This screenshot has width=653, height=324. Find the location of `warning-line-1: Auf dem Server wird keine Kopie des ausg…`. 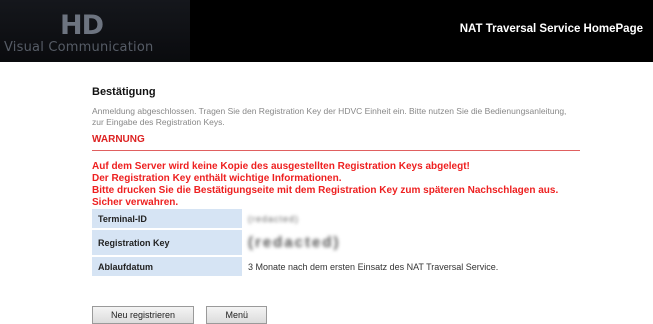

warning-line-1: Auf dem Server wird keine Kopie des ausg… is located at coordinates (281, 166).